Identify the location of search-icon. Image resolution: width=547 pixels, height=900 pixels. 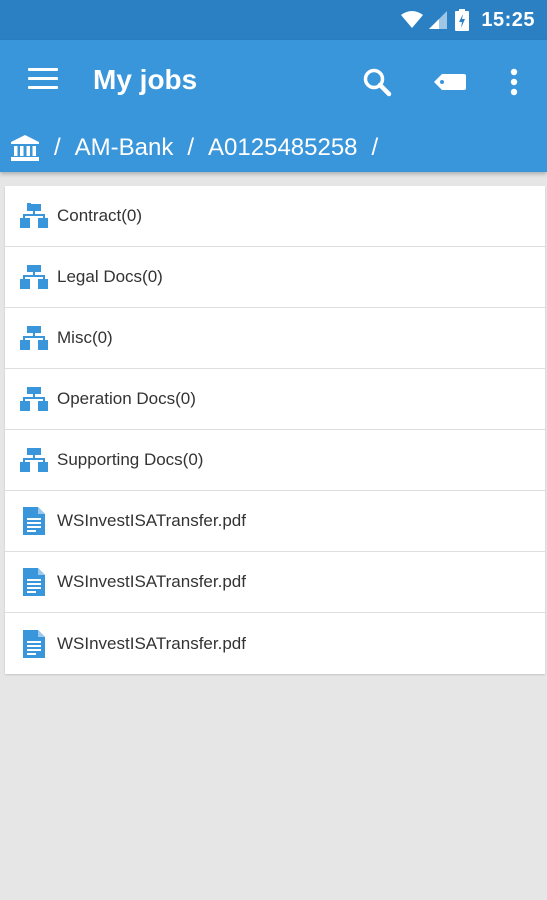
(377, 82).